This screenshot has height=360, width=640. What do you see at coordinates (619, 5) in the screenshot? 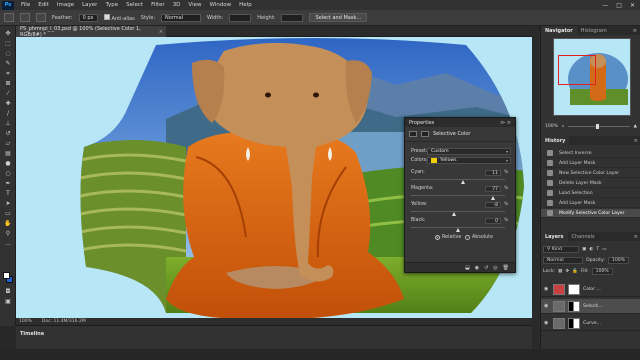
I see `maximize-button: □` at bounding box center [619, 5].